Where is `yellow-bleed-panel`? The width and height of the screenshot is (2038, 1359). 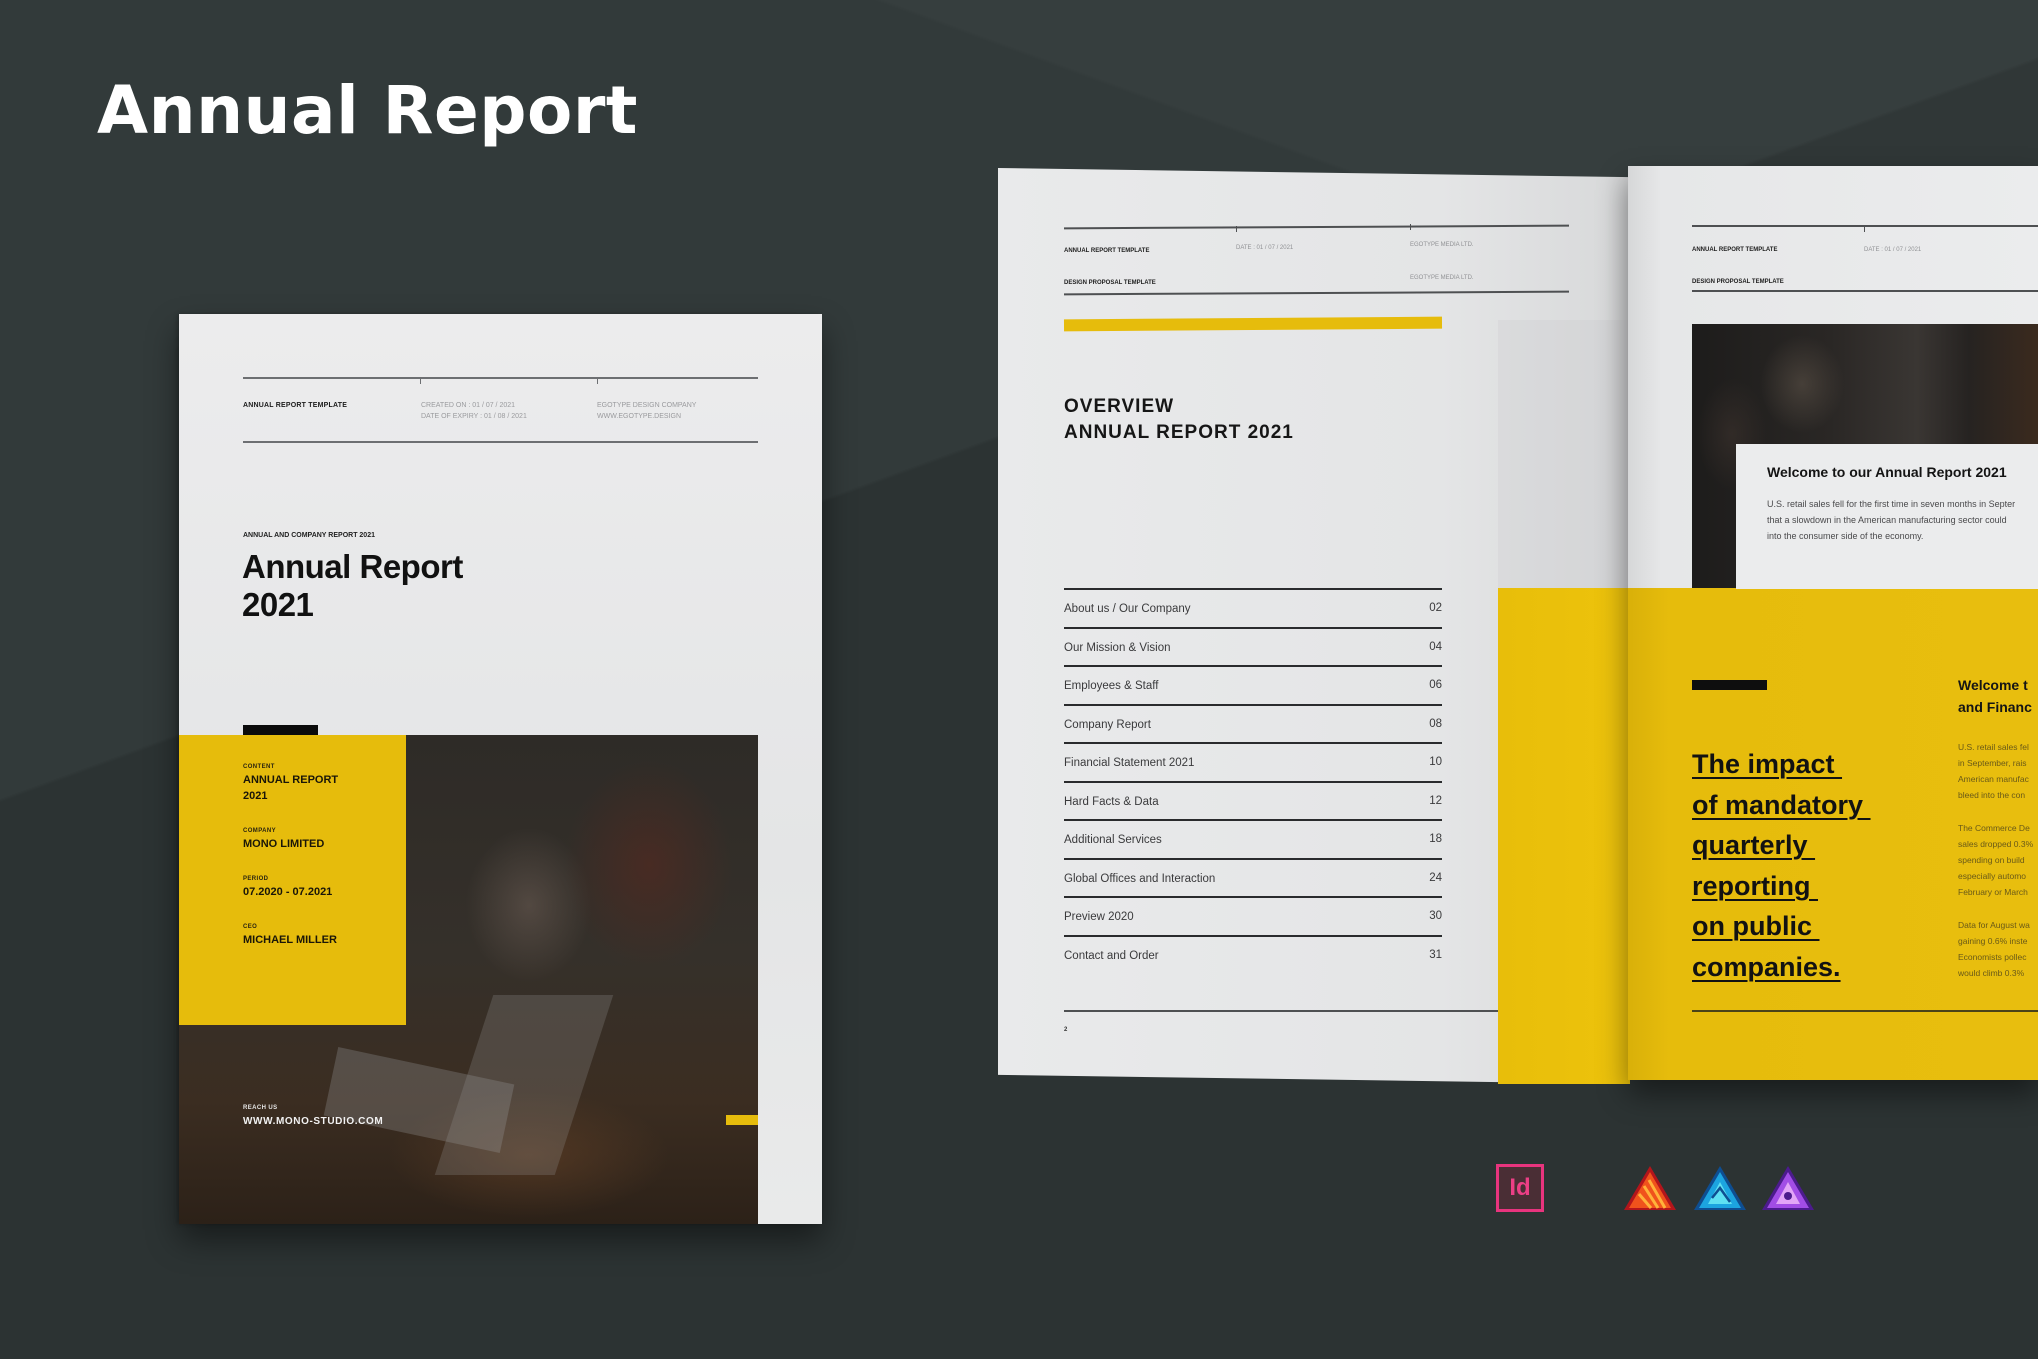
yellow-bleed-panel is located at coordinates (1564, 836).